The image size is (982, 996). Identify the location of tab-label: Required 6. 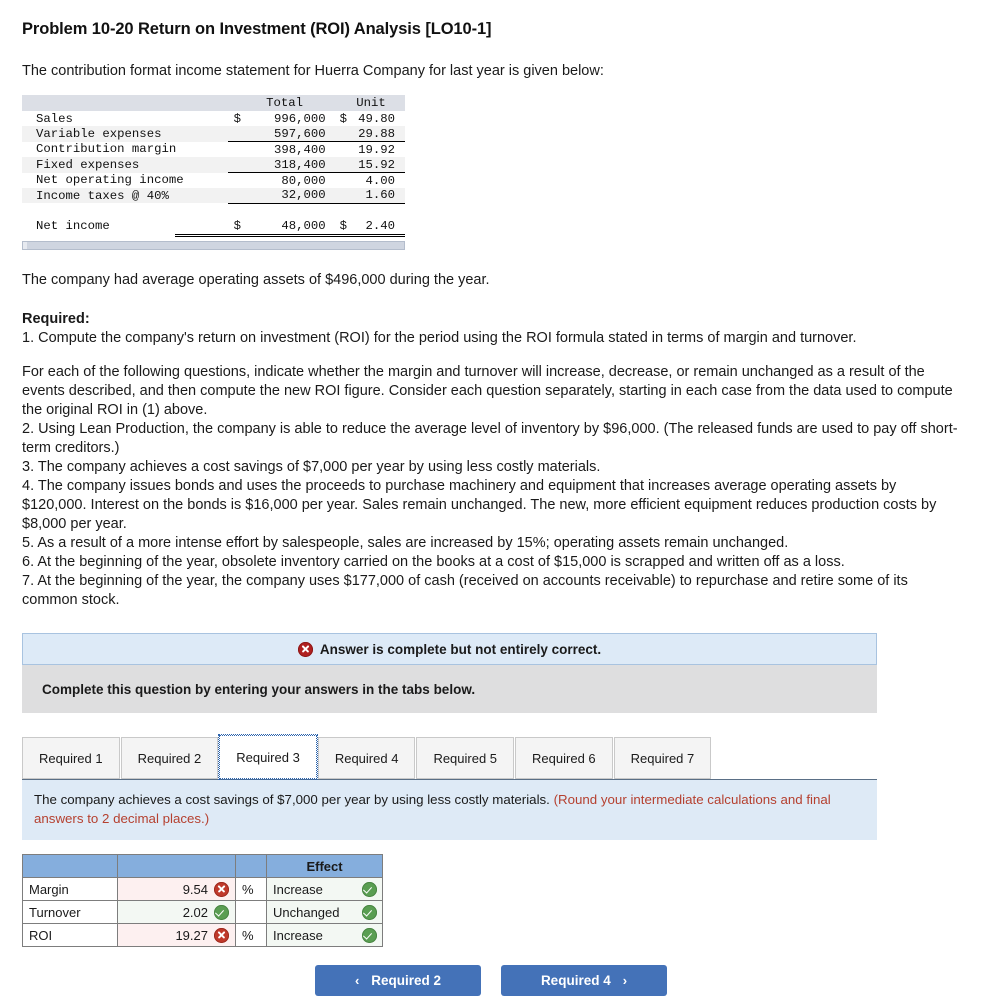
(564, 758).